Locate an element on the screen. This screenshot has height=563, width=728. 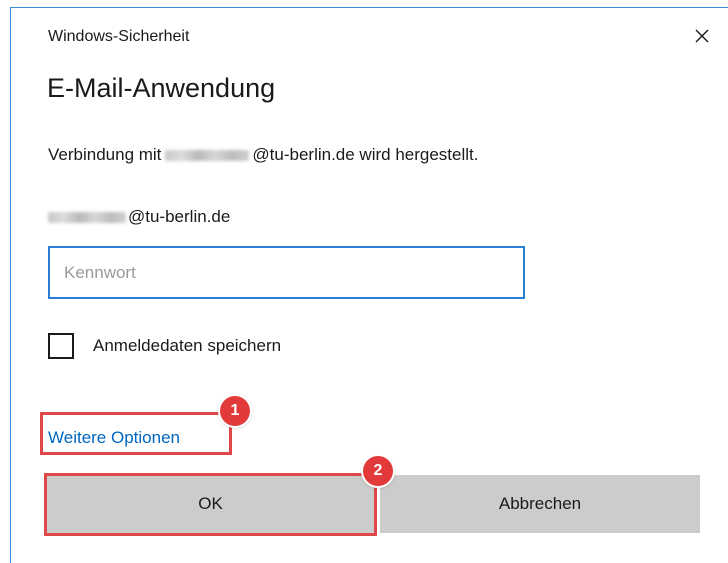
step-badge-2: 2 is located at coordinates (378, 471).